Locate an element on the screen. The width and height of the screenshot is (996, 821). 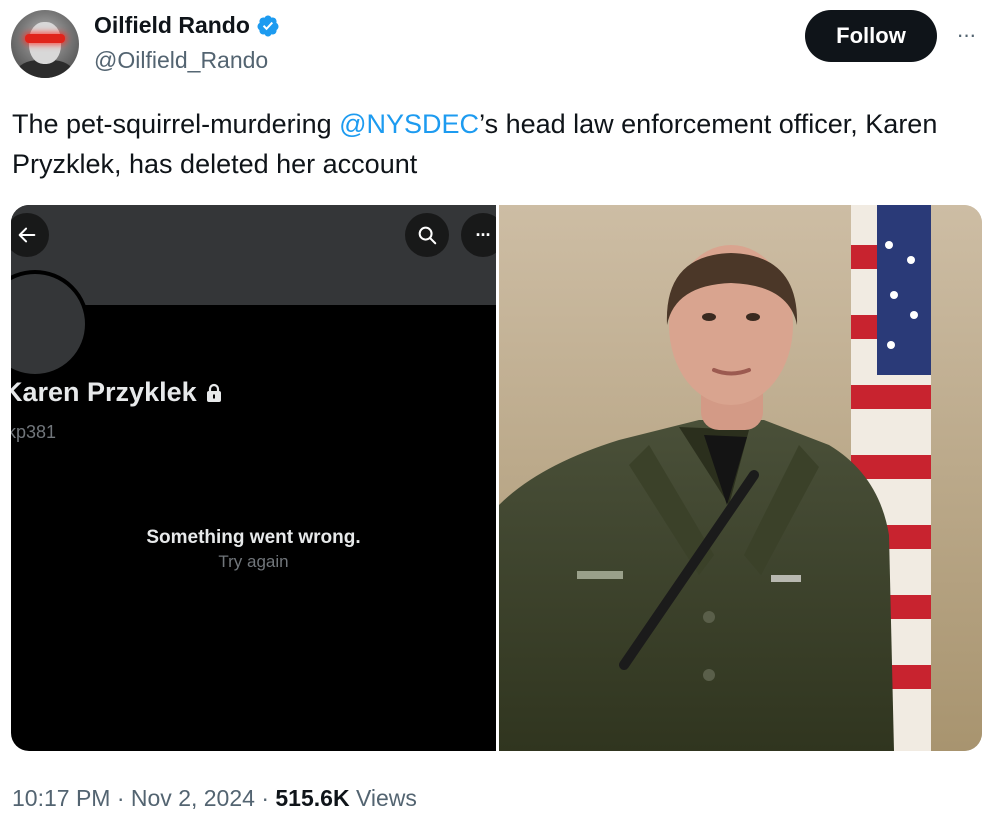
author-avatar is located at coordinates (45, 44).